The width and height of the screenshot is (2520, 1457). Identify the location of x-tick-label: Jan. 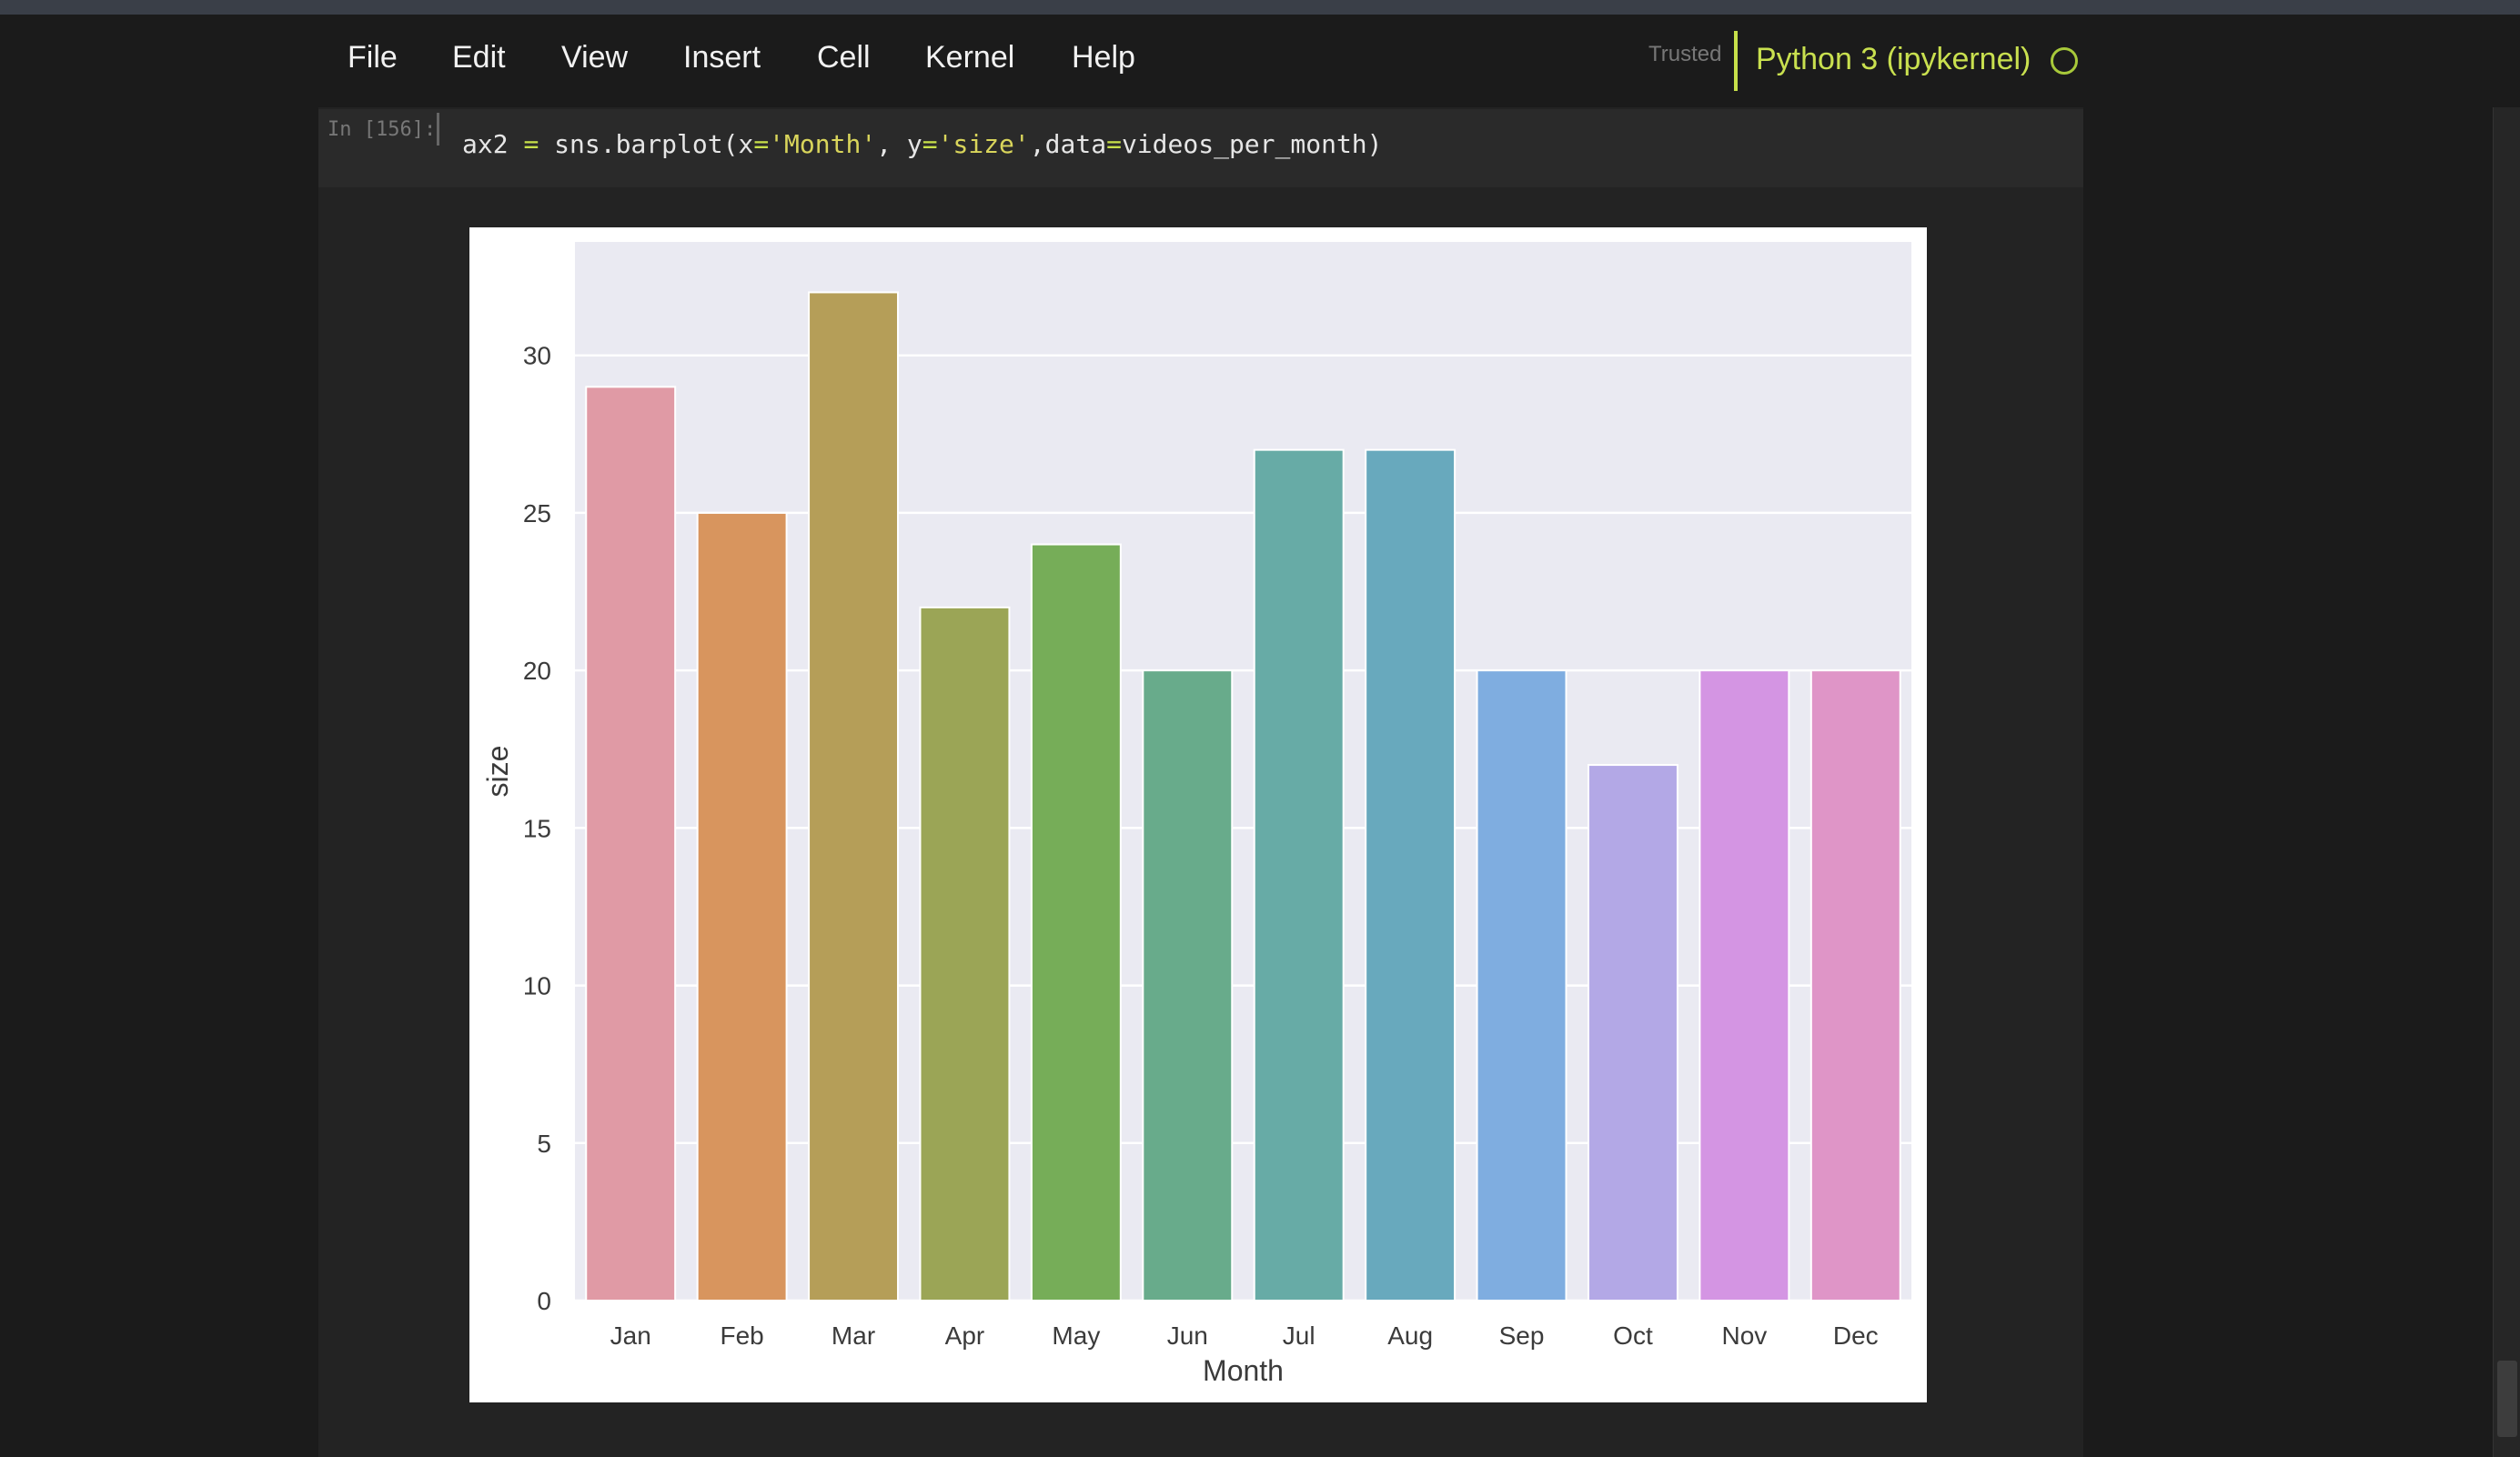
(631, 1335).